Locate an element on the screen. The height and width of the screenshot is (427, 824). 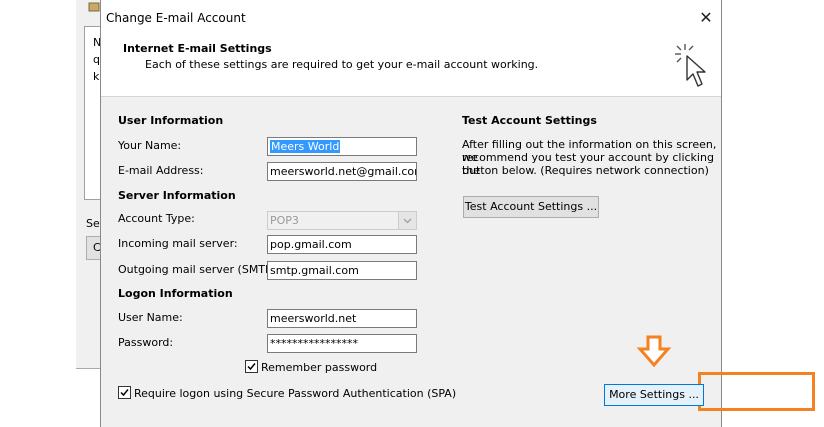
your-name-value: Meers World is located at coordinates (305, 146).